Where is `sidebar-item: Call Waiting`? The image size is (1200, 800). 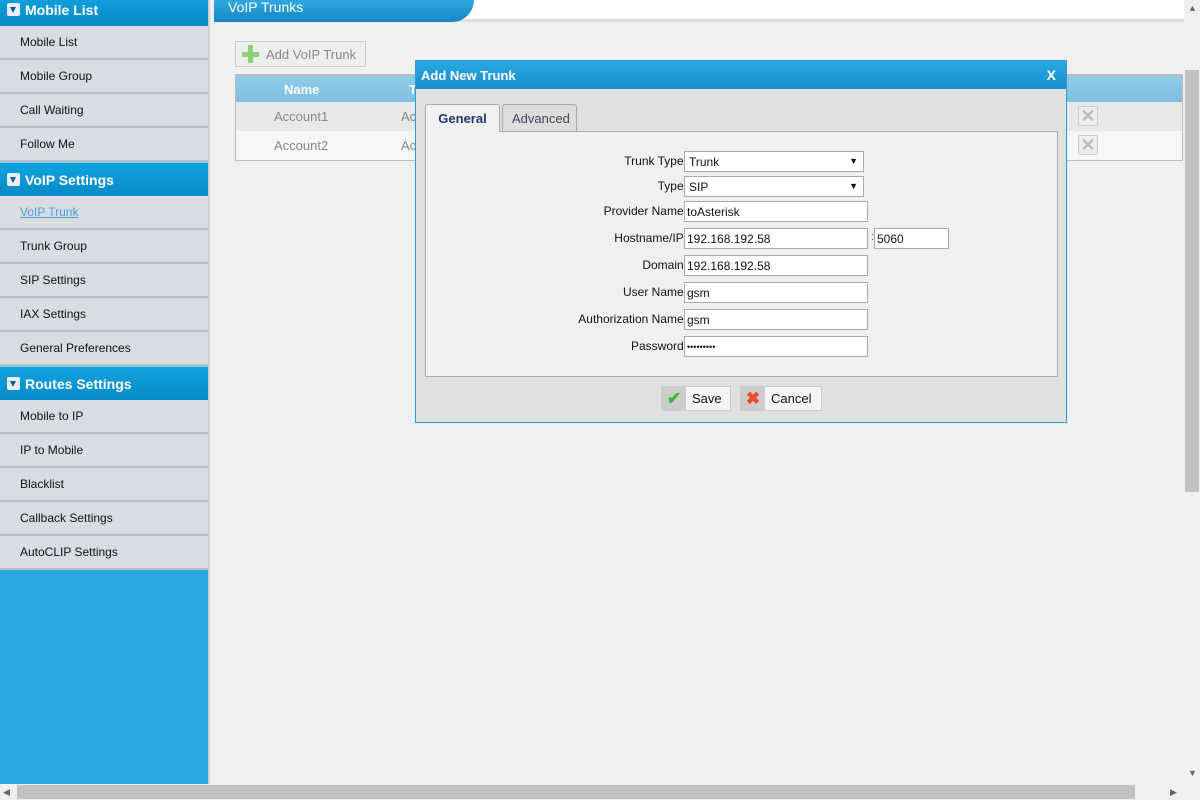 sidebar-item: Call Waiting is located at coordinates (104, 111).